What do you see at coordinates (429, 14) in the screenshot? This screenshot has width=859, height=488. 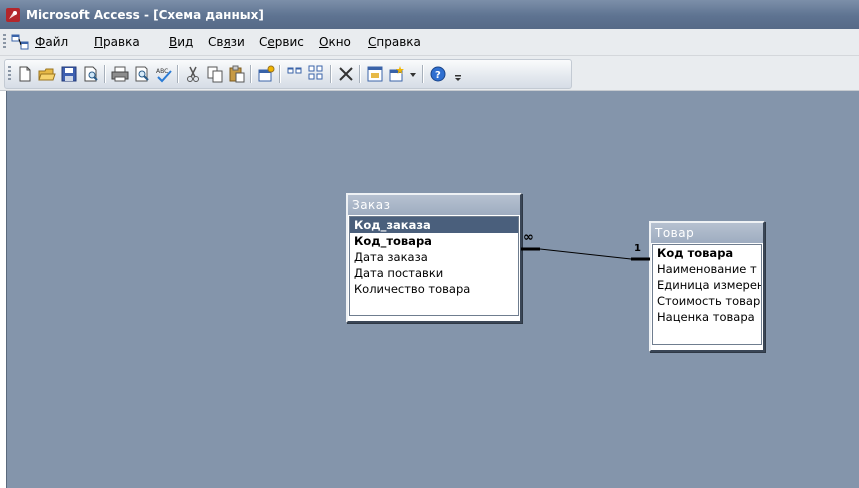 I see `title-bar: Microsoft Access - [Схема данных]` at bounding box center [429, 14].